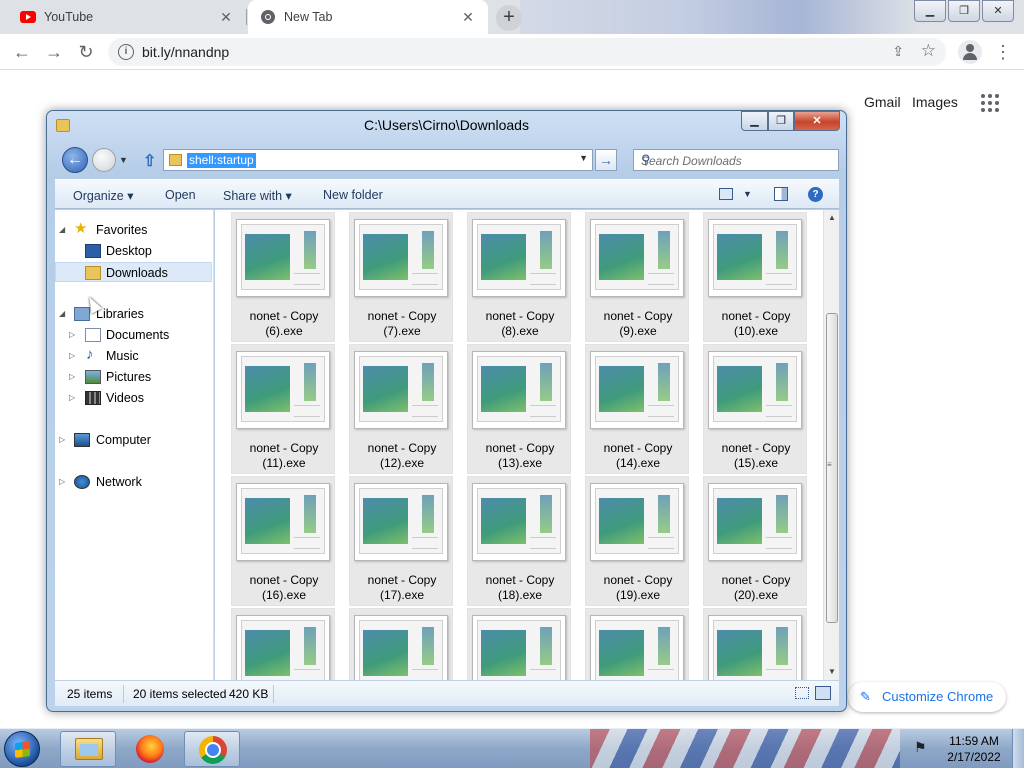 Image resolution: width=1024 pixels, height=768 pixels. Describe the element at coordinates (149, 161) in the screenshot. I see `up-arrow-icon: ⇧` at that location.